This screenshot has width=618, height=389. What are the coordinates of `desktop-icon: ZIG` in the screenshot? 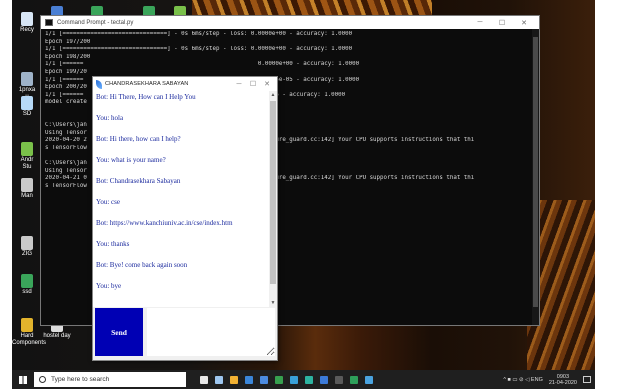 It's located at (27, 247).